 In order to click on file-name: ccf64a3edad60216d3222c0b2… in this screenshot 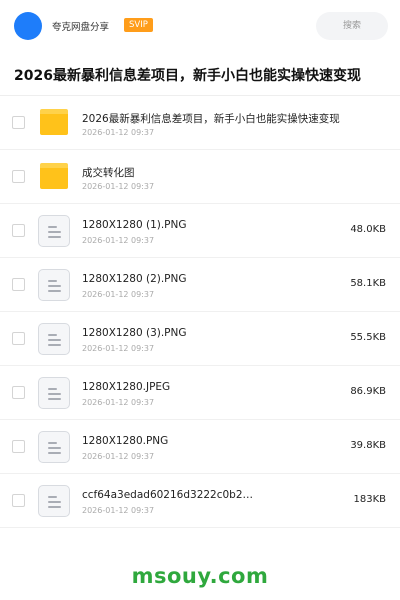, I will do `click(167, 495)`.